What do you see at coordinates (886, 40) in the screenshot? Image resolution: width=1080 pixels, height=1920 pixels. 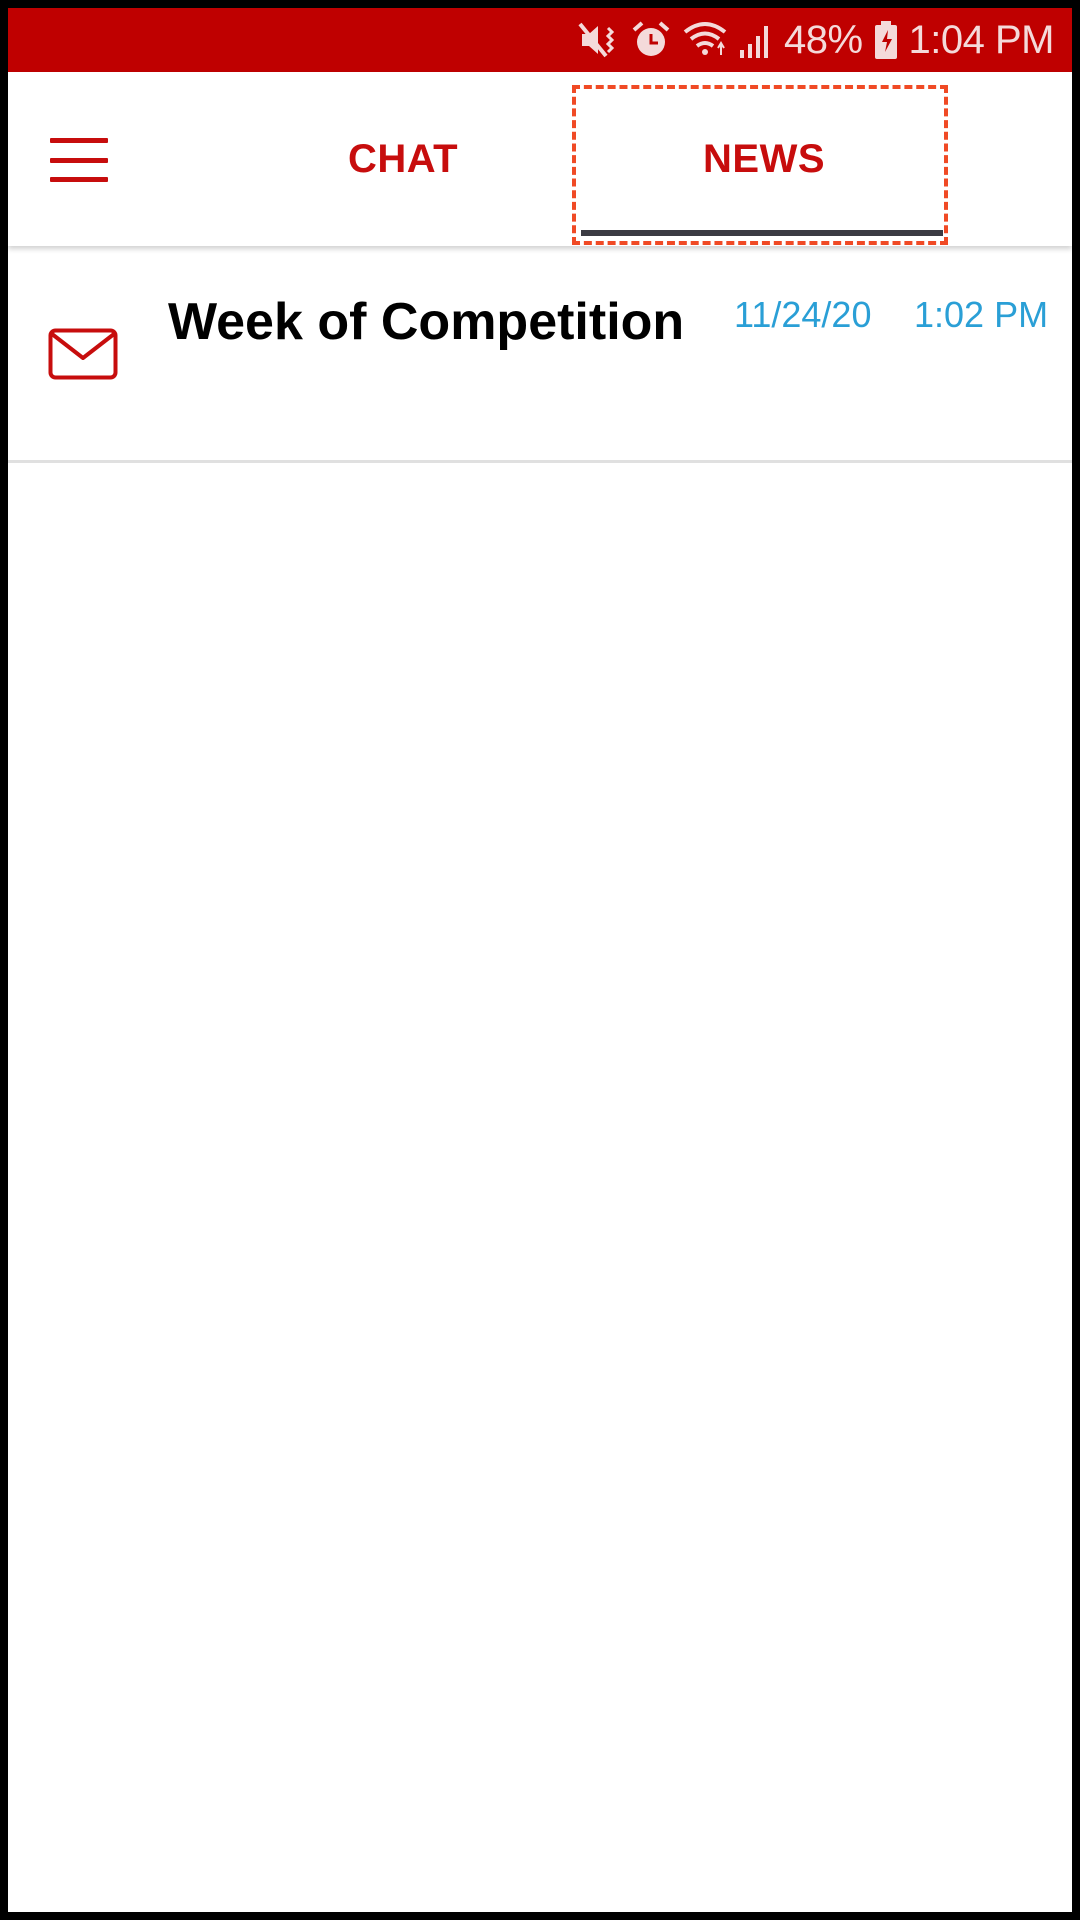 I see `battery-charging-icon` at bounding box center [886, 40].